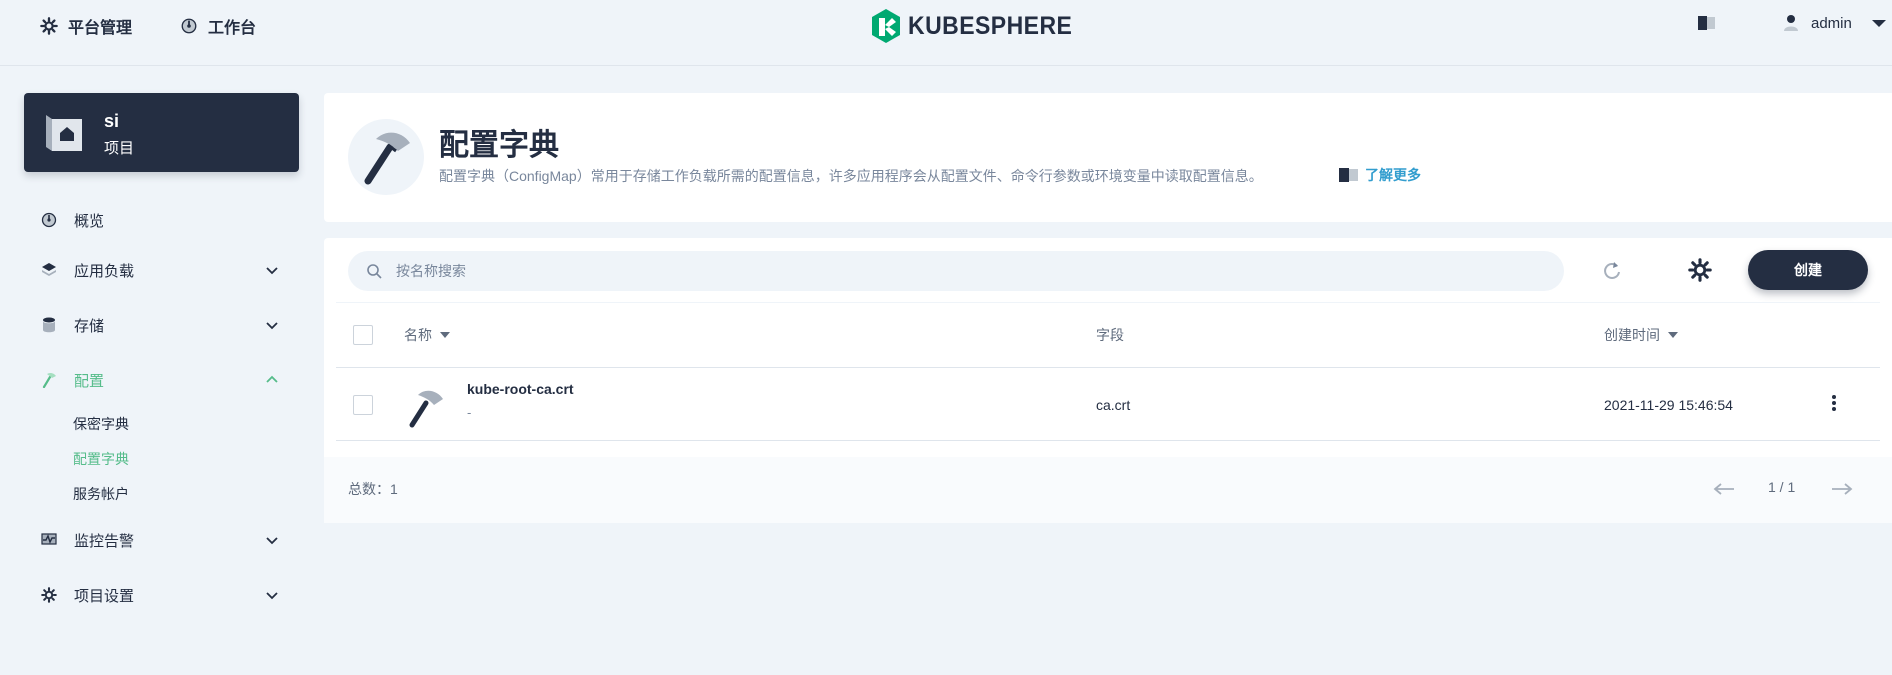  I want to click on search-icon, so click(374, 271).